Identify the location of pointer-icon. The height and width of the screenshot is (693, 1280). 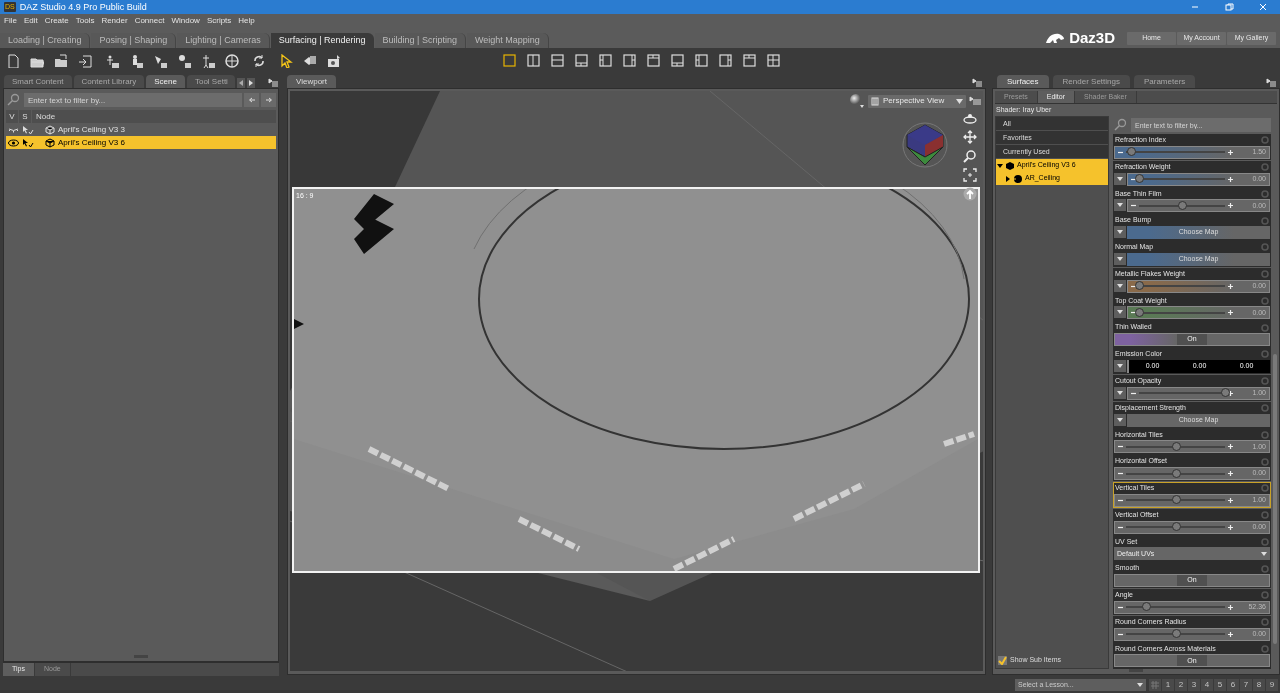
(286, 60).